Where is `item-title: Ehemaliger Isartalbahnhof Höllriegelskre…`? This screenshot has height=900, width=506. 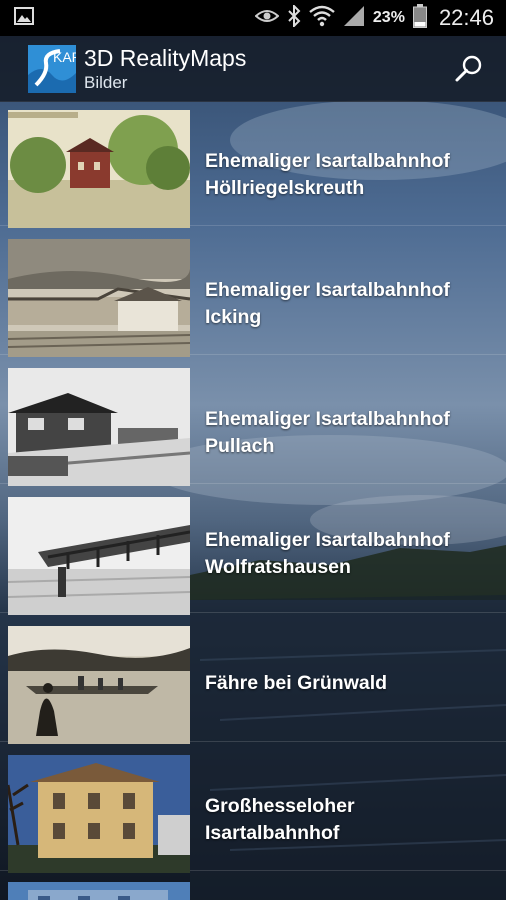 item-title: Ehemaliger Isartalbahnhof Höllriegelskre… is located at coordinates (350, 175).